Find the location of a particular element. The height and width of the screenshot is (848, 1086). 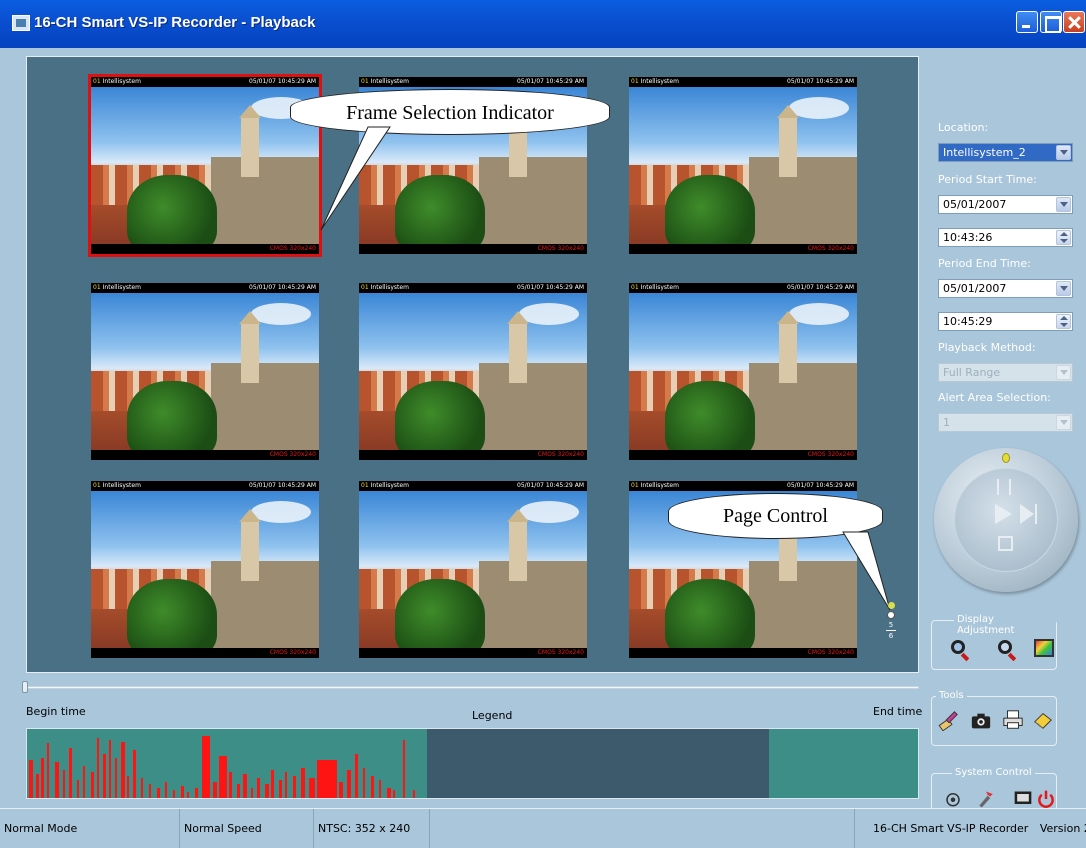

lock-icon is located at coordinates (953, 799).